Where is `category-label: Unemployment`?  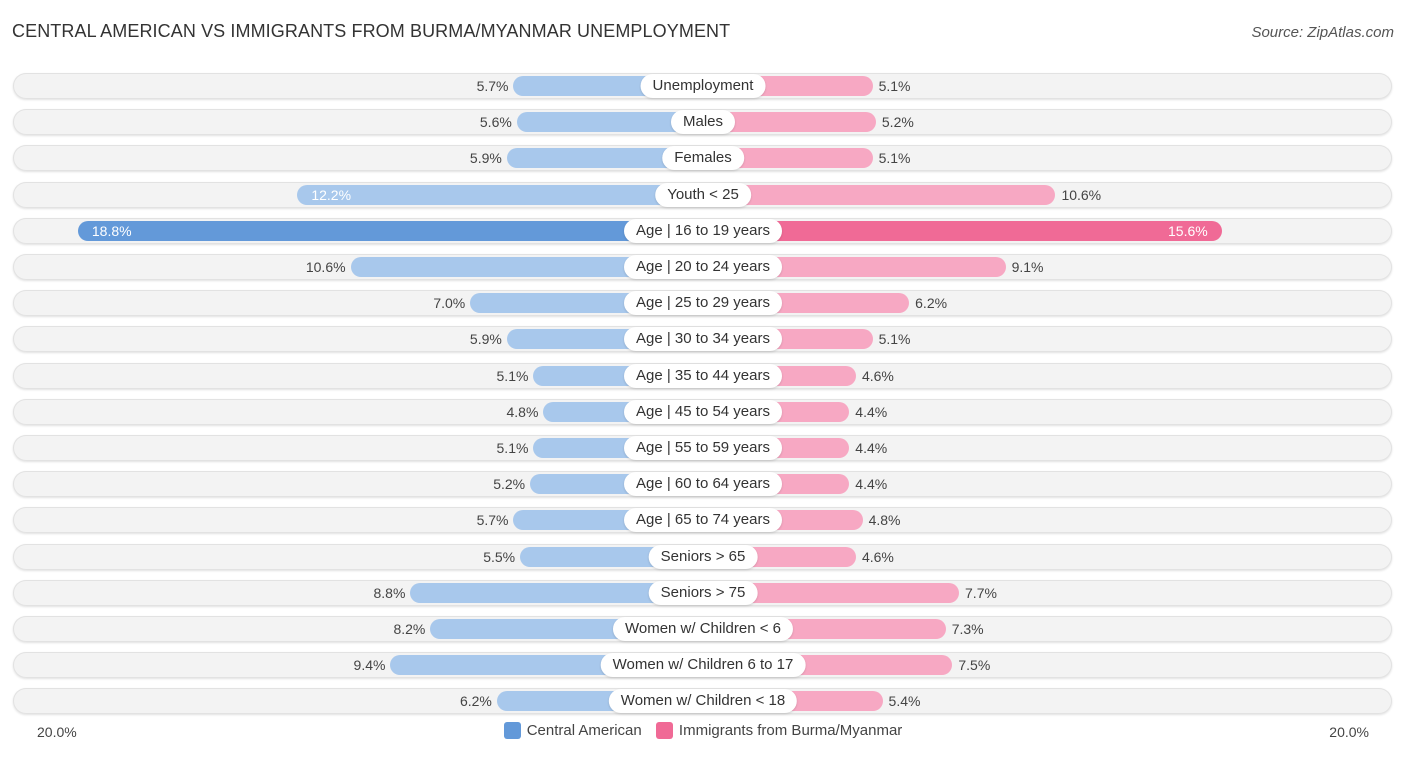
category-label: Unemployment is located at coordinates (703, 86).